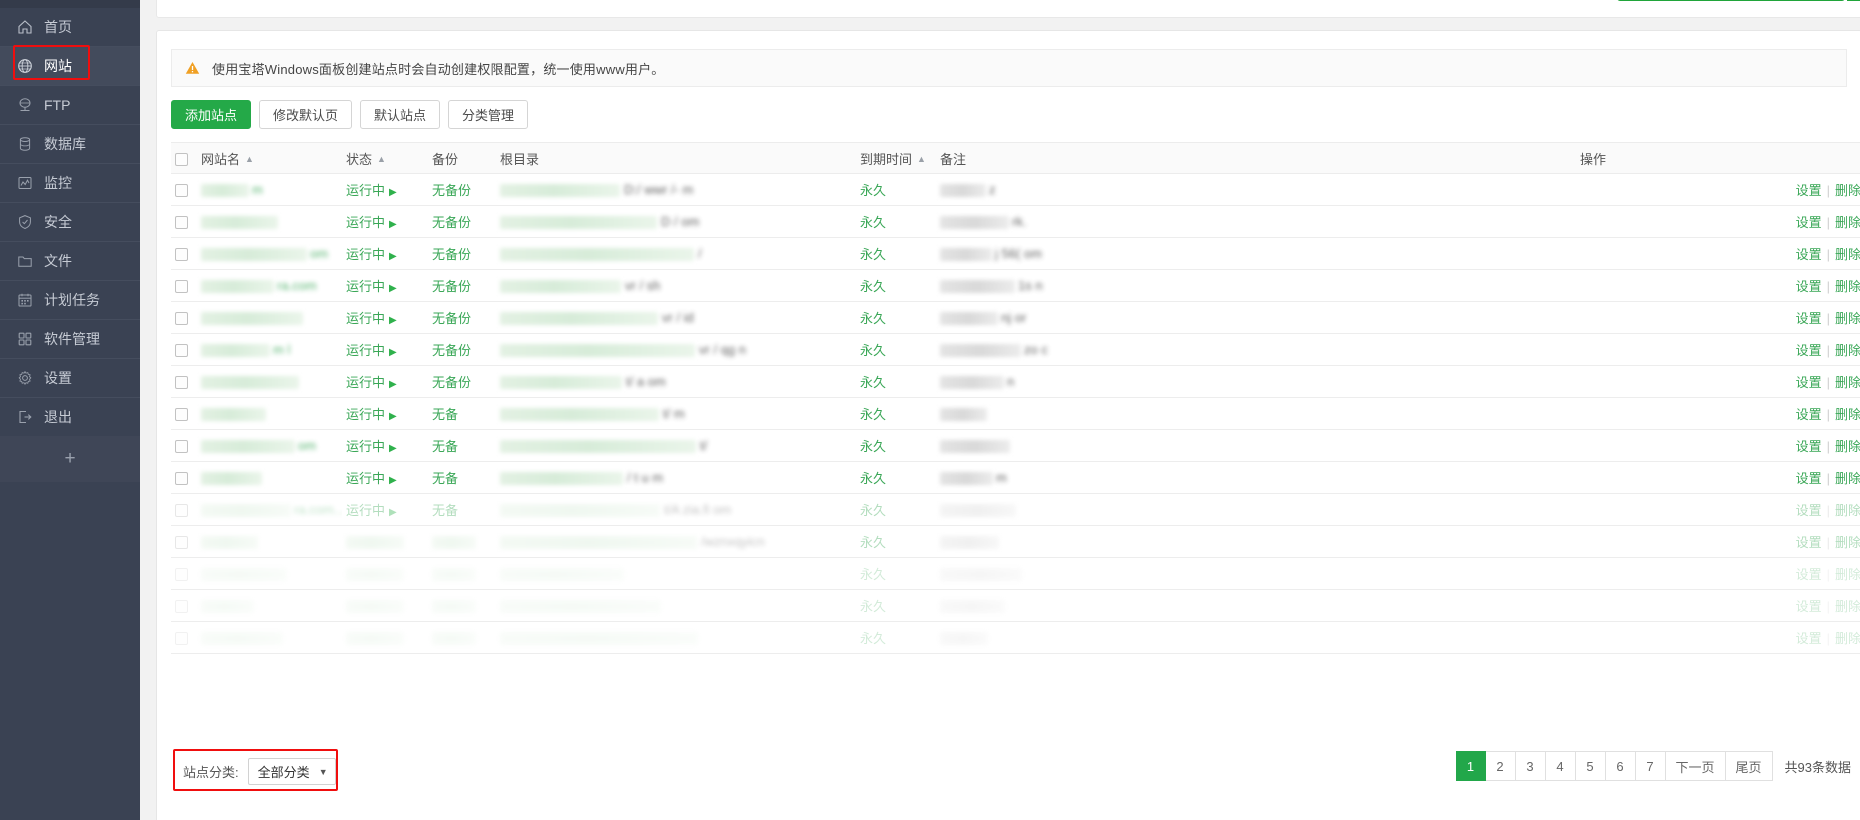 This screenshot has width=1860, height=820. I want to click on cell-note: j 56( om, so click(1256, 253).